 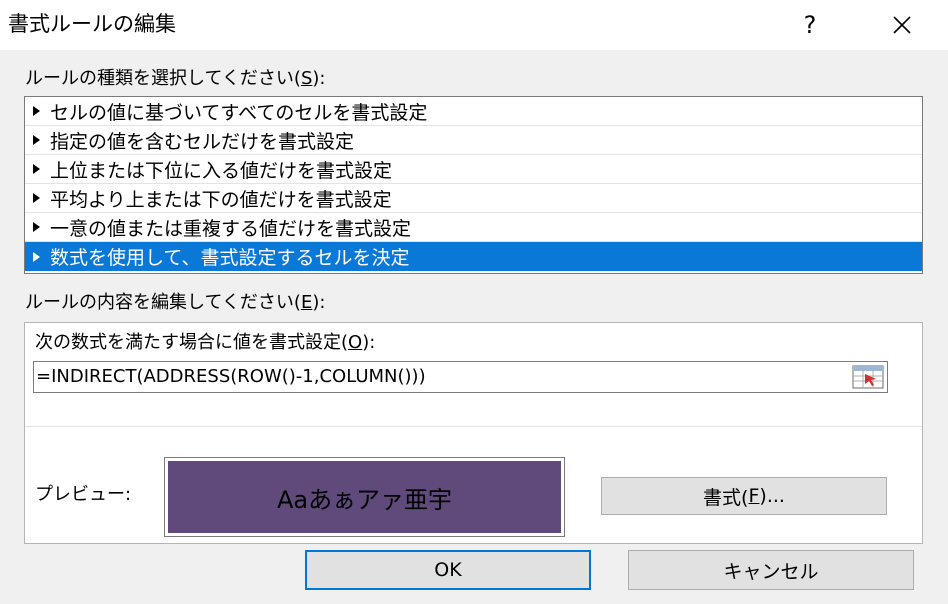 I want to click on rule-type-item-selected: 数式を使用して、書式設定するセルを決定, so click(x=473, y=256).